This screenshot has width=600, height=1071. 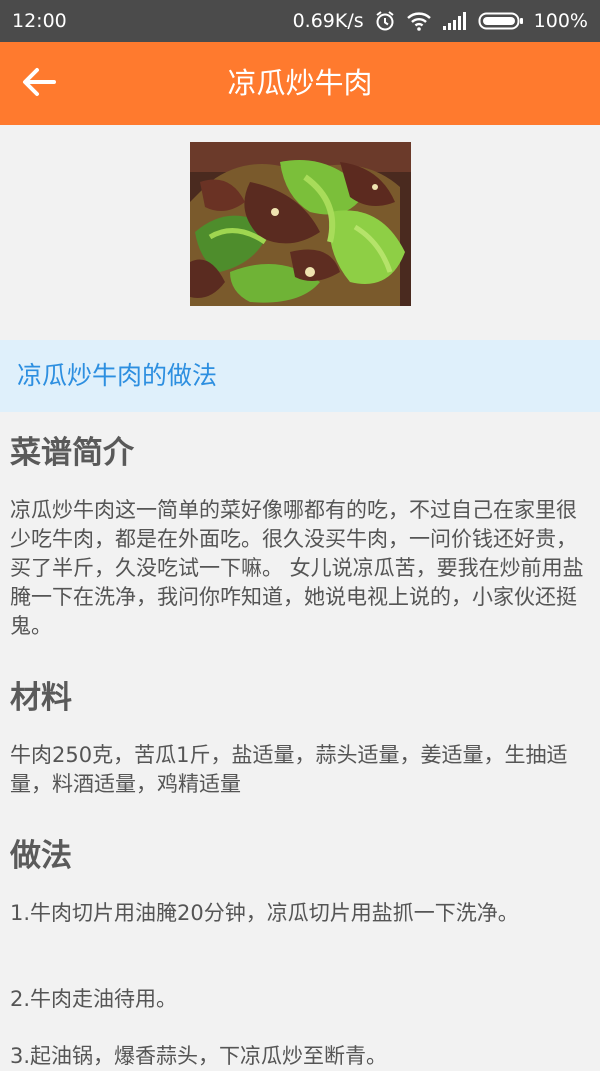 I want to click on method-heading: 做法, so click(x=41, y=856).